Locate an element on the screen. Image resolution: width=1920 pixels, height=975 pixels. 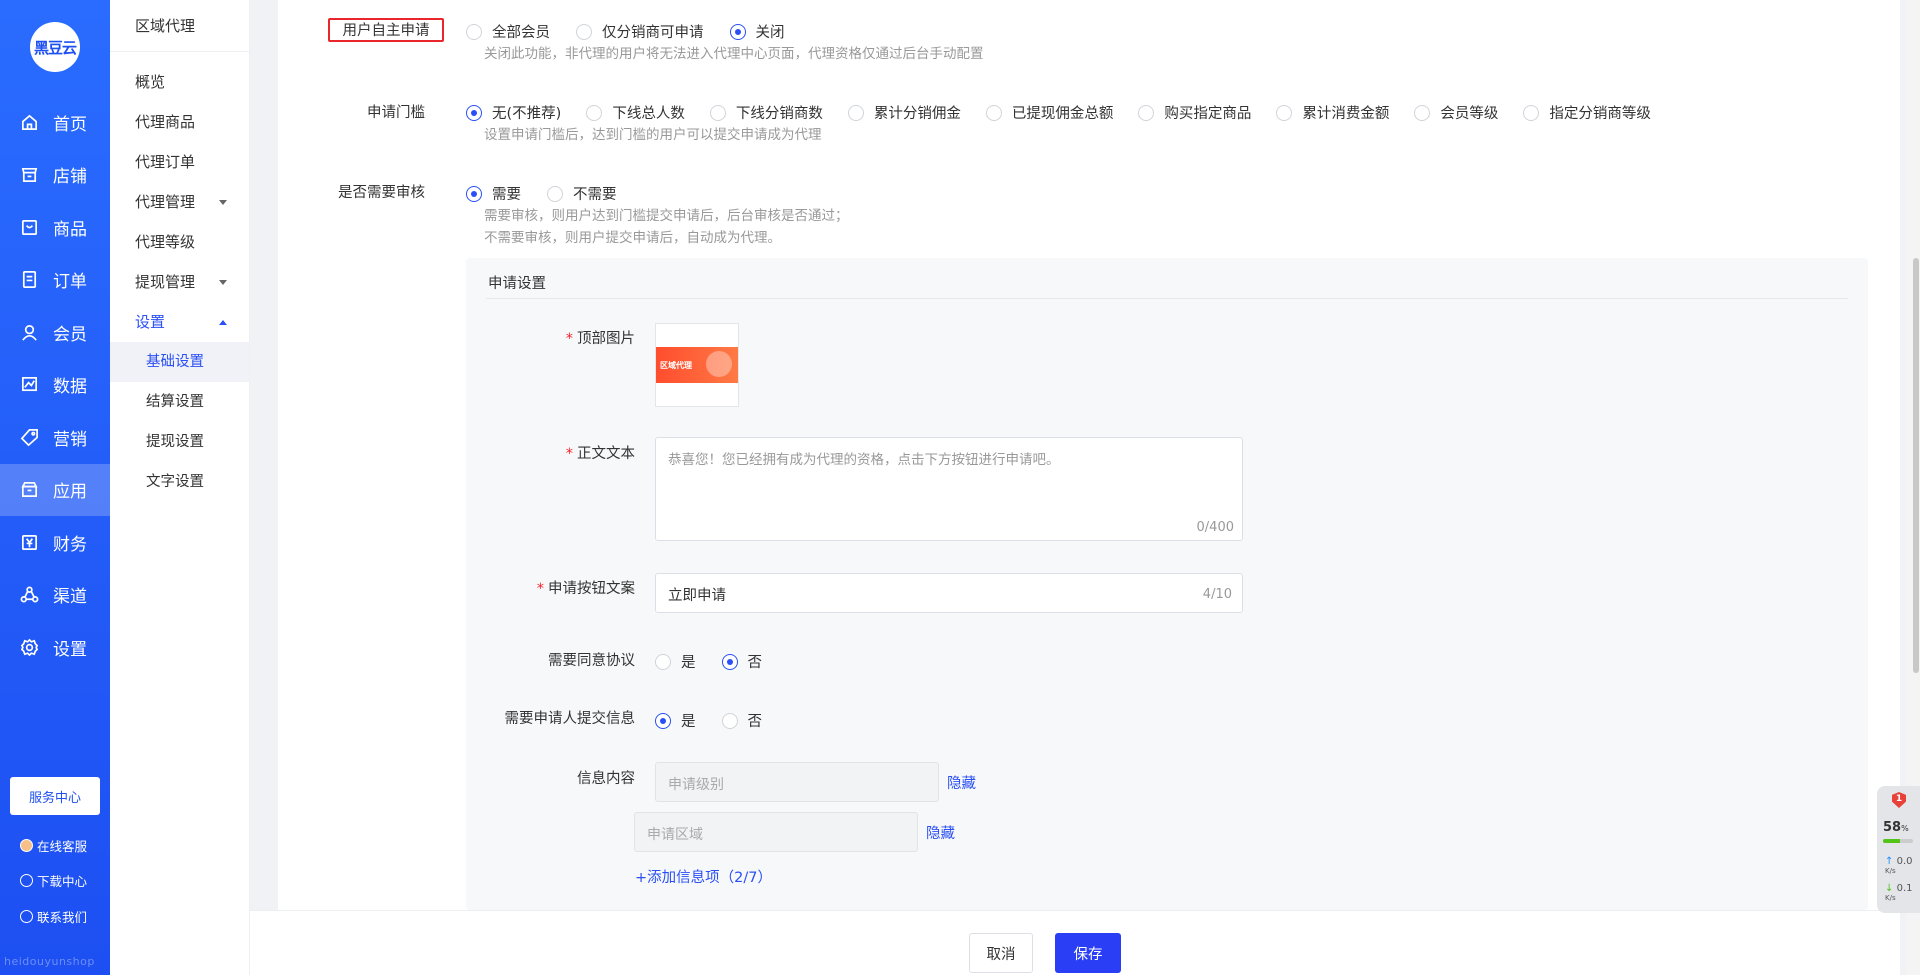
self-apply-option-distributor: 仅分销商可申请 is located at coordinates (640, 31).